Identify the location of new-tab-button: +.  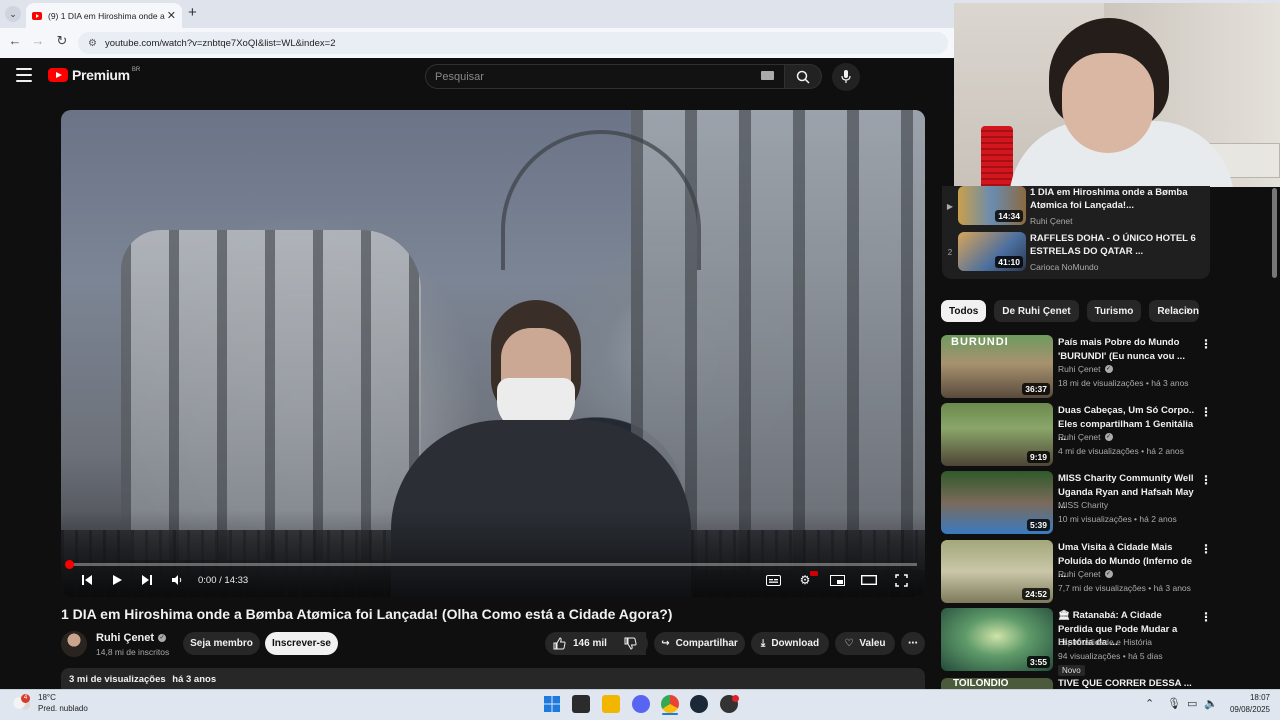
(192, 12).